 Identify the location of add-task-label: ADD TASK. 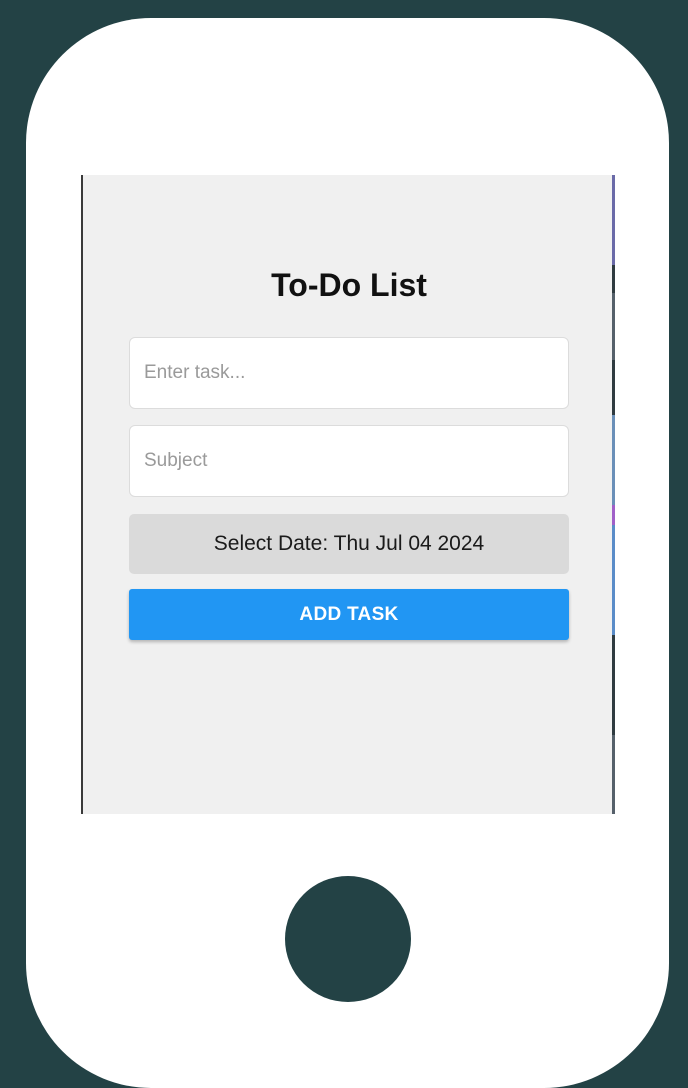
(349, 614).